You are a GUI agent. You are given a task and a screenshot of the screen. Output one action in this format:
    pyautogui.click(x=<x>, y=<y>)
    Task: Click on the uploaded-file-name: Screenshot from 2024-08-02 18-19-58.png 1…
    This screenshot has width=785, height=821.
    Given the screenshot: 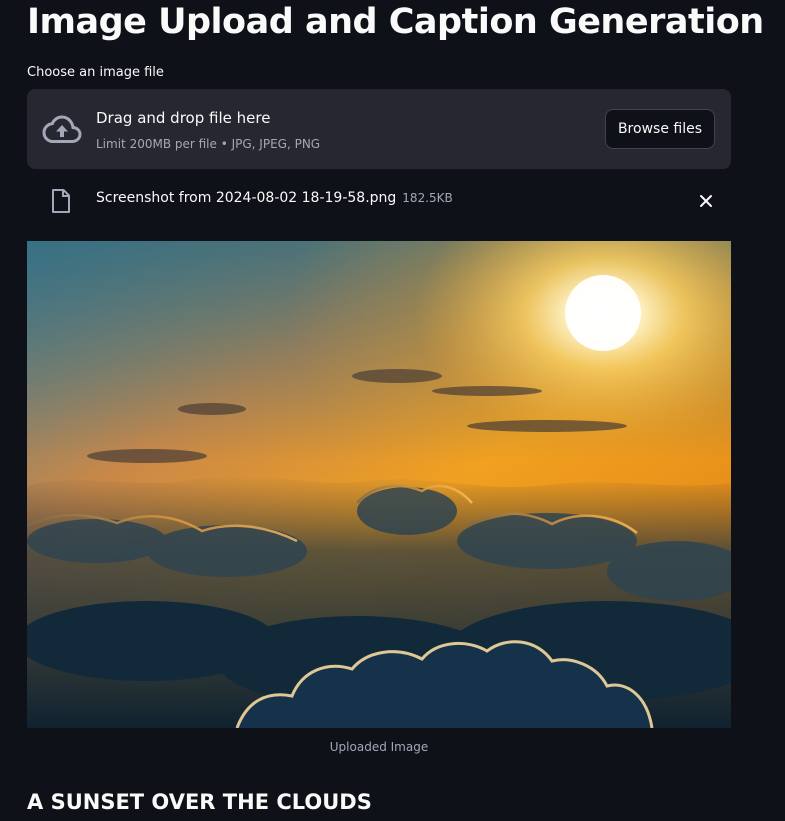 What is the action you would take?
    pyautogui.click(x=274, y=198)
    